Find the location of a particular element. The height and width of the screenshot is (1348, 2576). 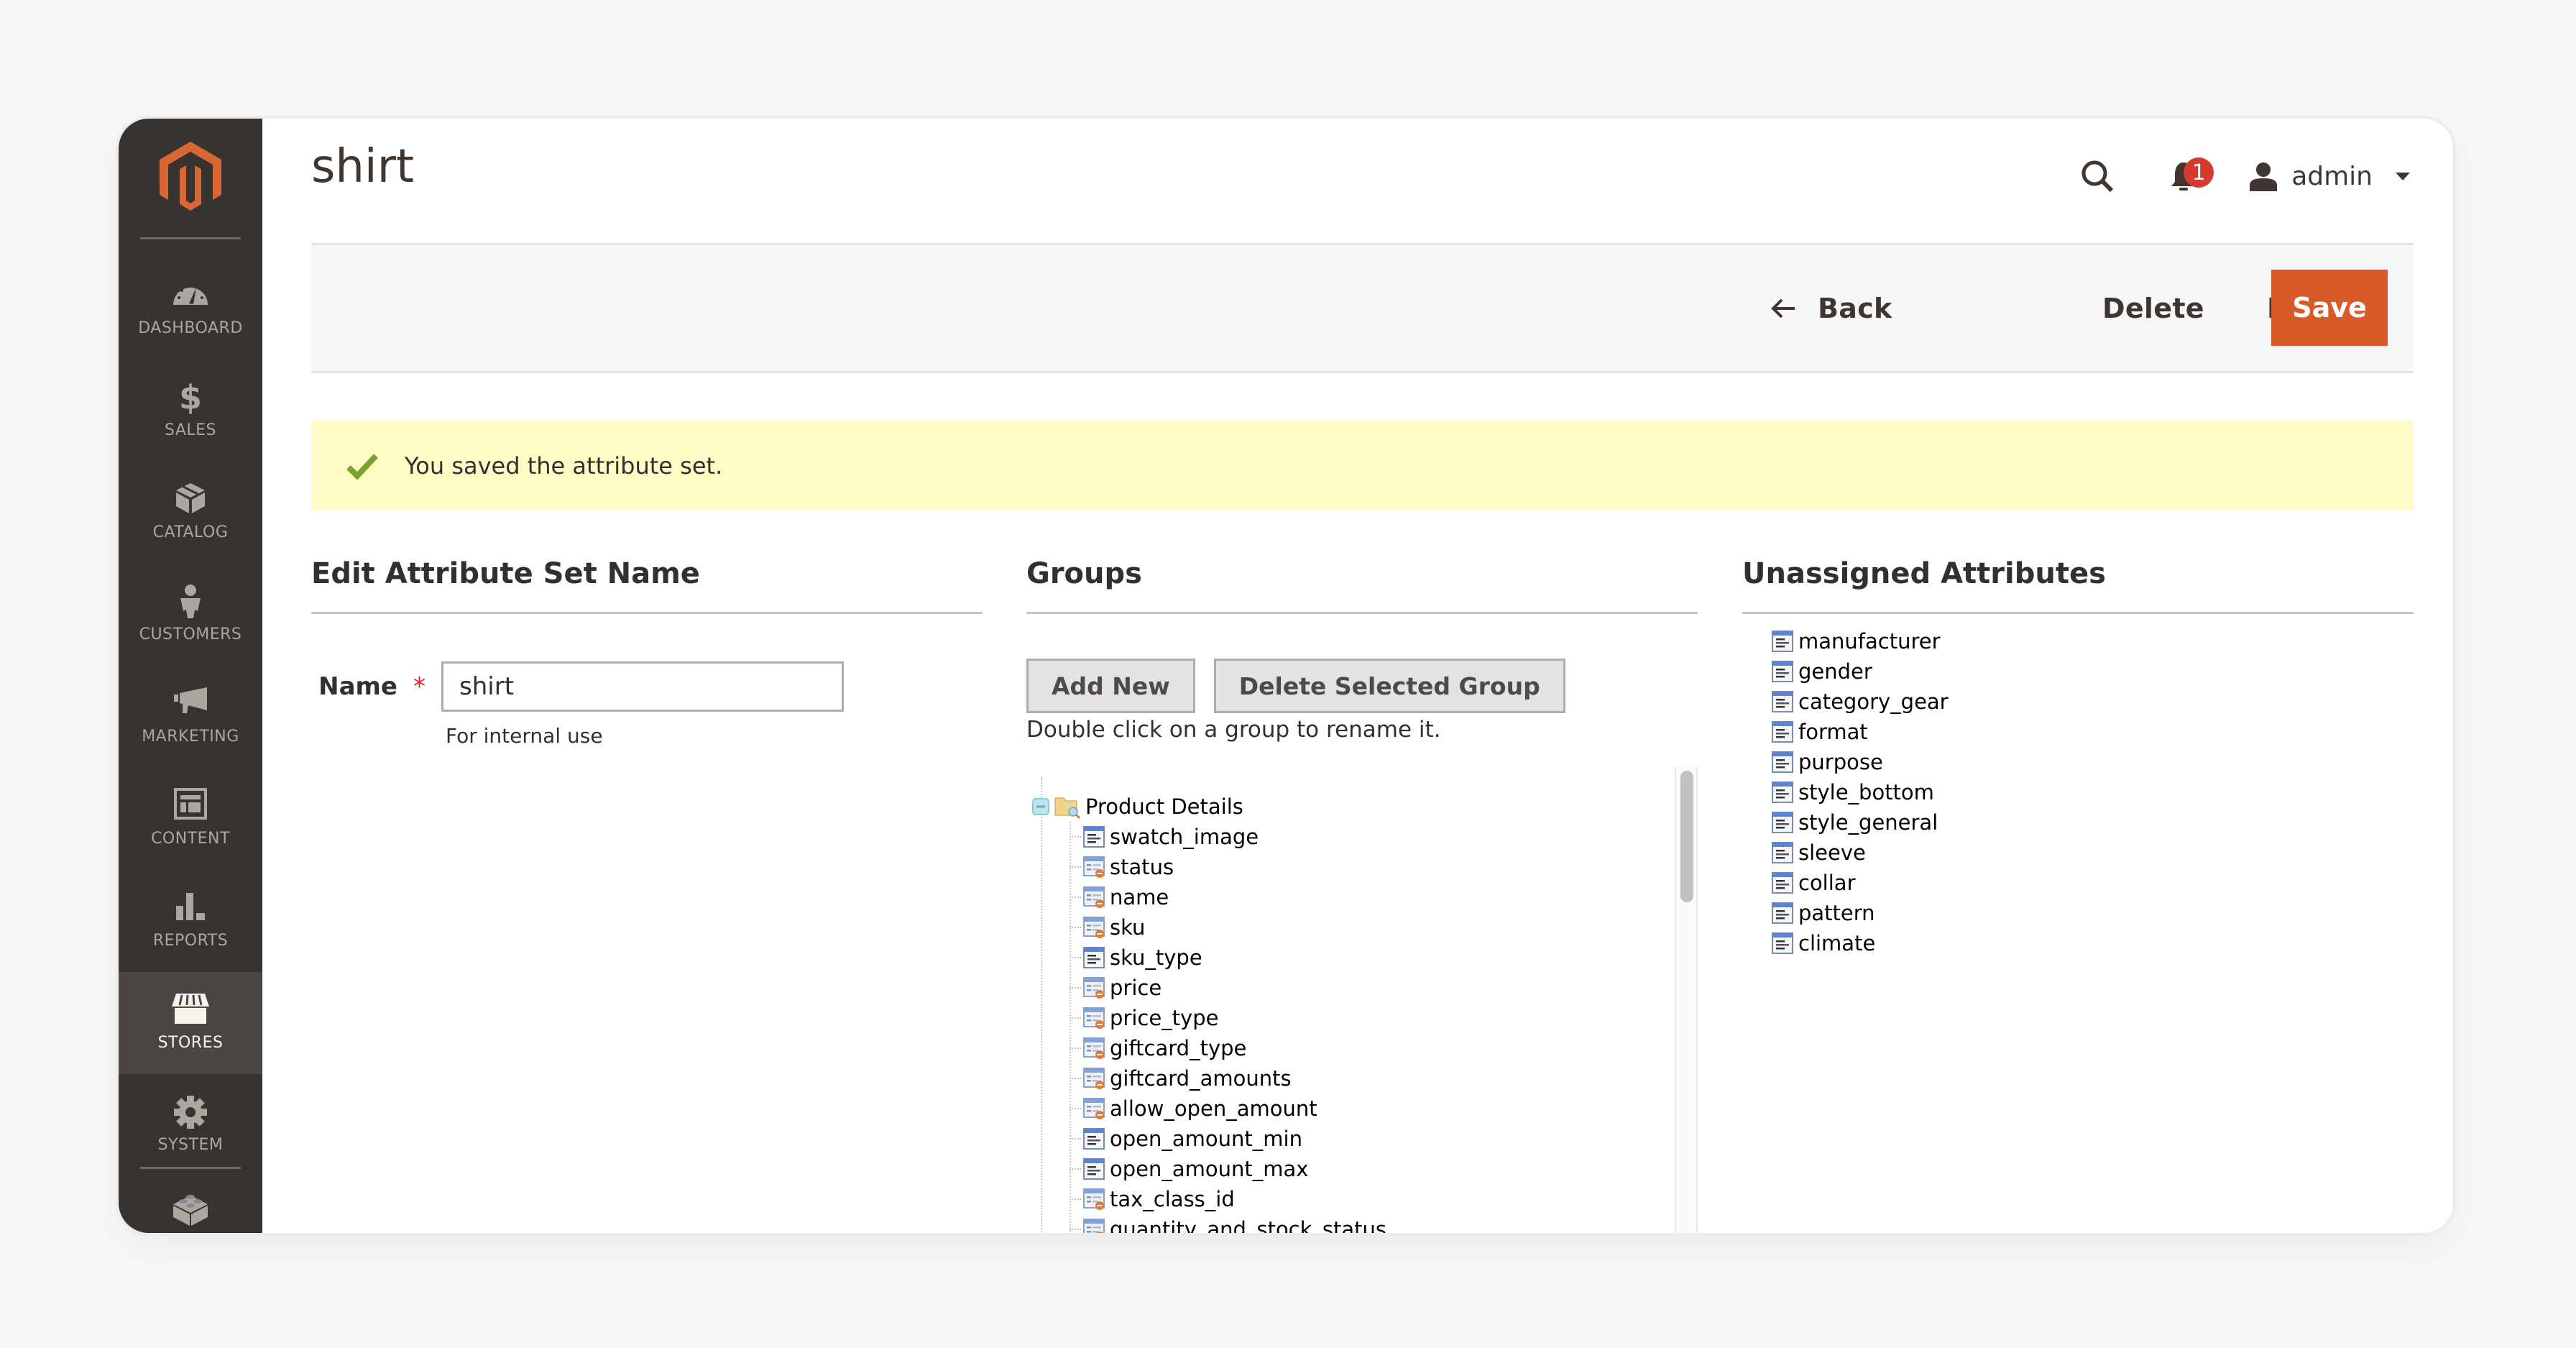

sidebar-item-dashboard: DASHBOARD is located at coordinates (190, 308).